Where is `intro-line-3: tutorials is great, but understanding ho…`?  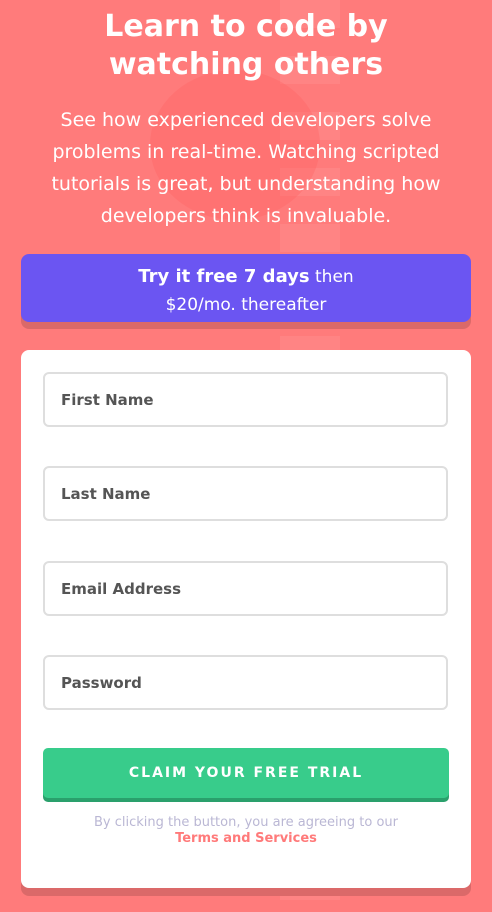 intro-line-3: tutorials is great, but understanding ho… is located at coordinates (246, 184).